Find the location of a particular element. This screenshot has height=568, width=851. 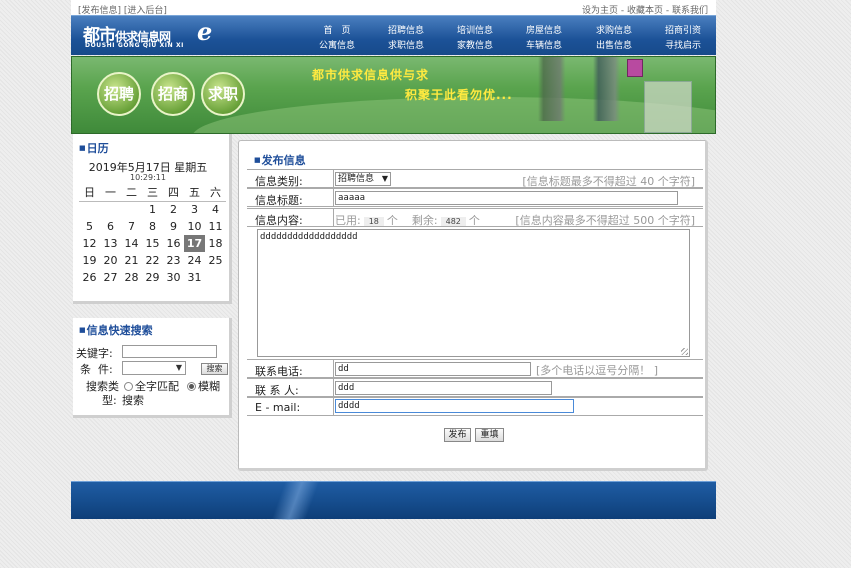

reset-button: 重填 is located at coordinates (489, 435).